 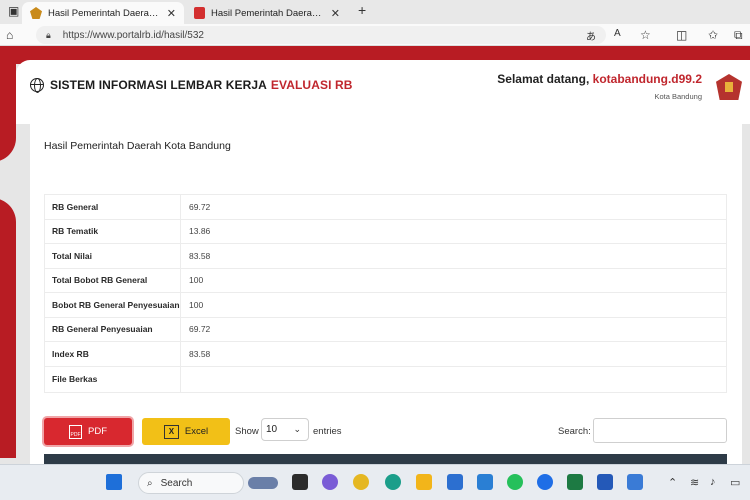 What do you see at coordinates (660, 430) in the screenshot?
I see `search-input` at bounding box center [660, 430].